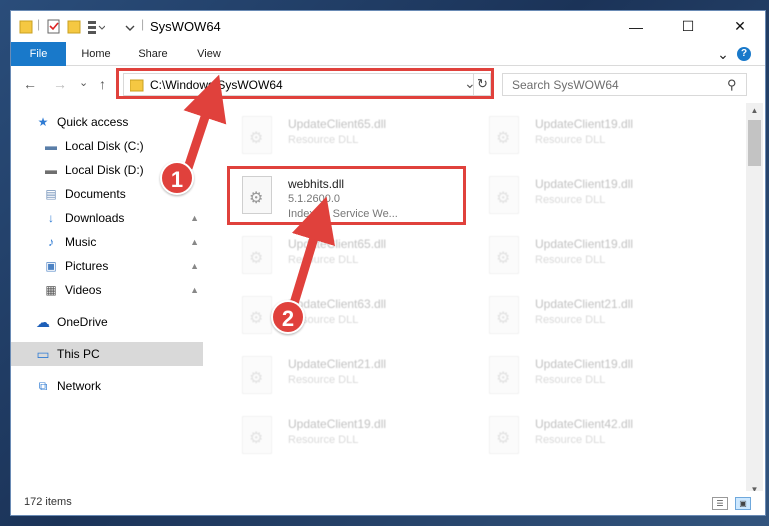 The image size is (769, 526). I want to click on status-bar: 172 items ☰ ▣, so click(388, 503).